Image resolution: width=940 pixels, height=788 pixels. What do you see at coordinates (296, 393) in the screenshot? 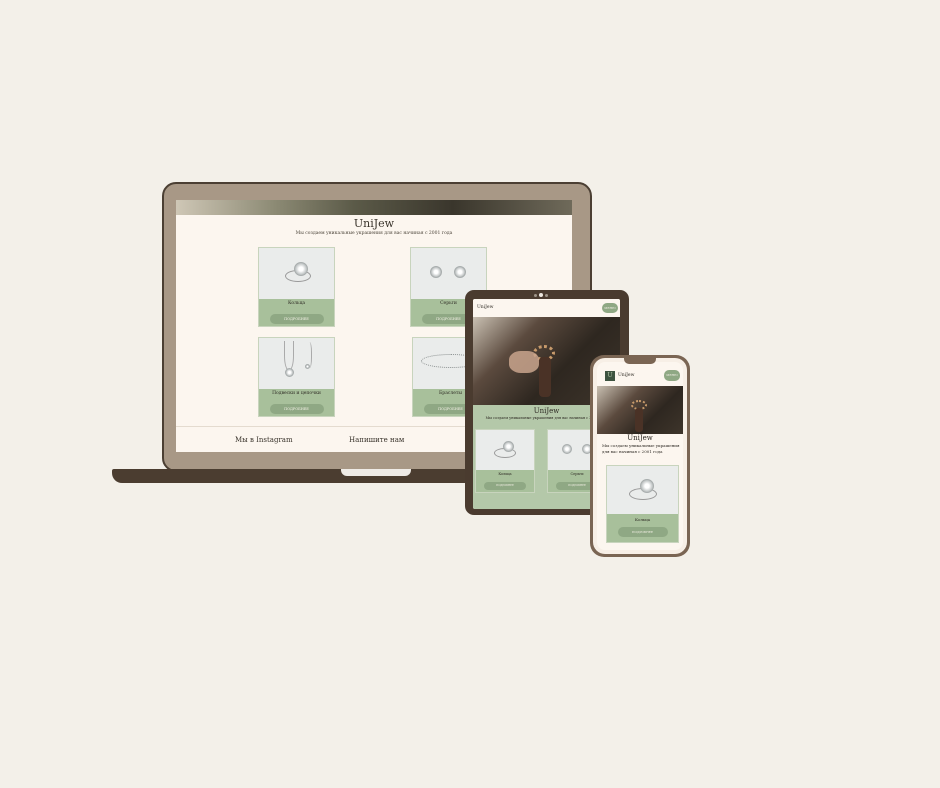
I see `product-name: Подвески и цепочки` at bounding box center [296, 393].